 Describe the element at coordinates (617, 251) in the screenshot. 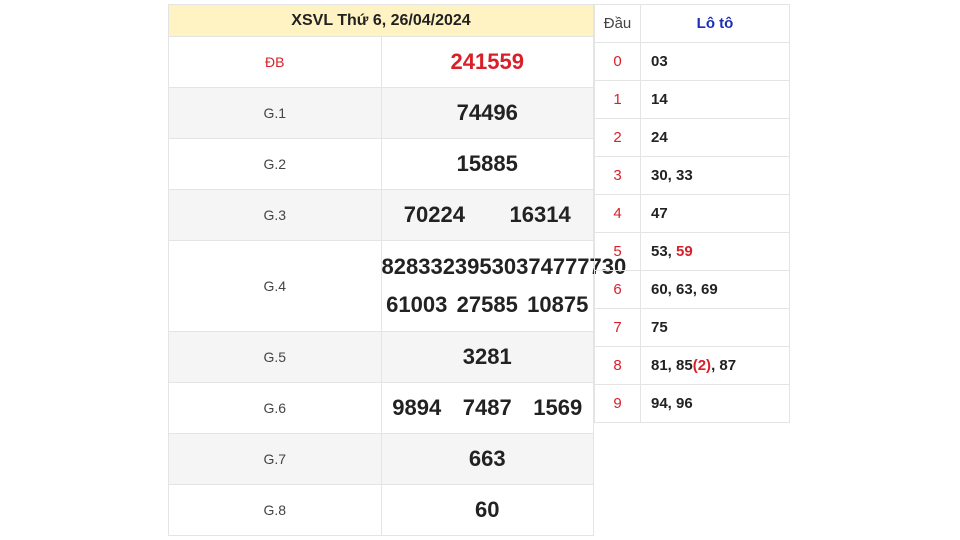

I see `loto-dau: 5` at that location.